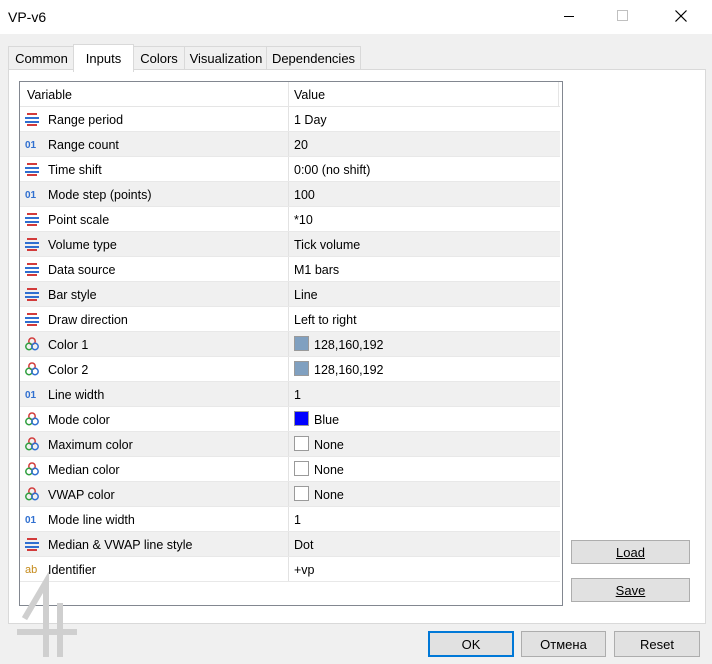 This screenshot has height=664, width=712. Describe the element at coordinates (159, 58) in the screenshot. I see `tab-colors: Colors` at that location.